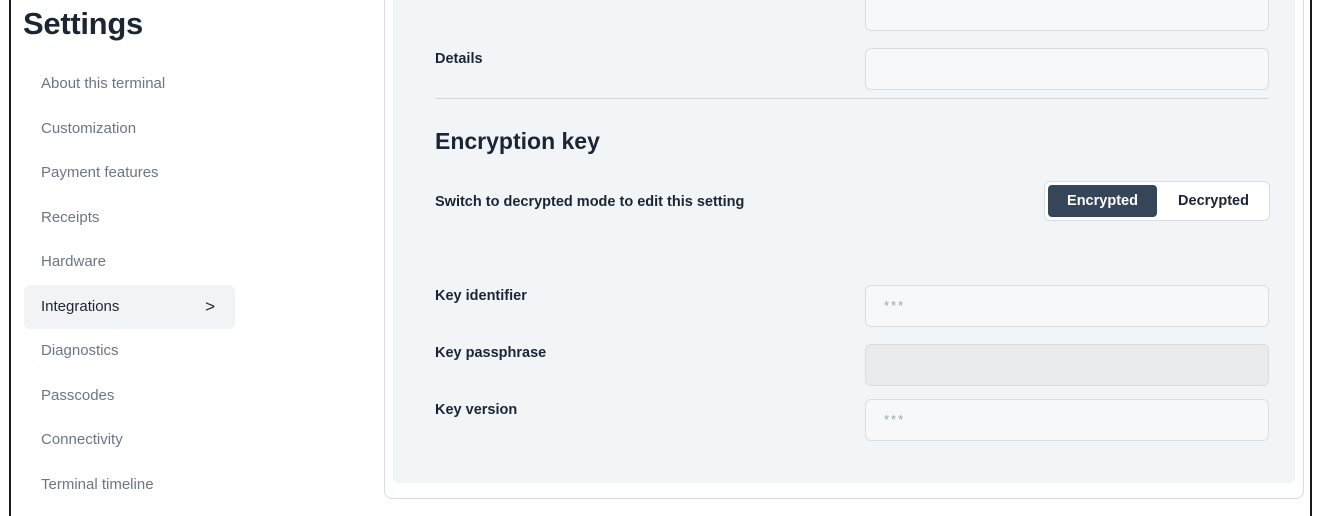 This screenshot has width=1318, height=516. Describe the element at coordinates (852, 98) in the screenshot. I see `section-divider` at that location.